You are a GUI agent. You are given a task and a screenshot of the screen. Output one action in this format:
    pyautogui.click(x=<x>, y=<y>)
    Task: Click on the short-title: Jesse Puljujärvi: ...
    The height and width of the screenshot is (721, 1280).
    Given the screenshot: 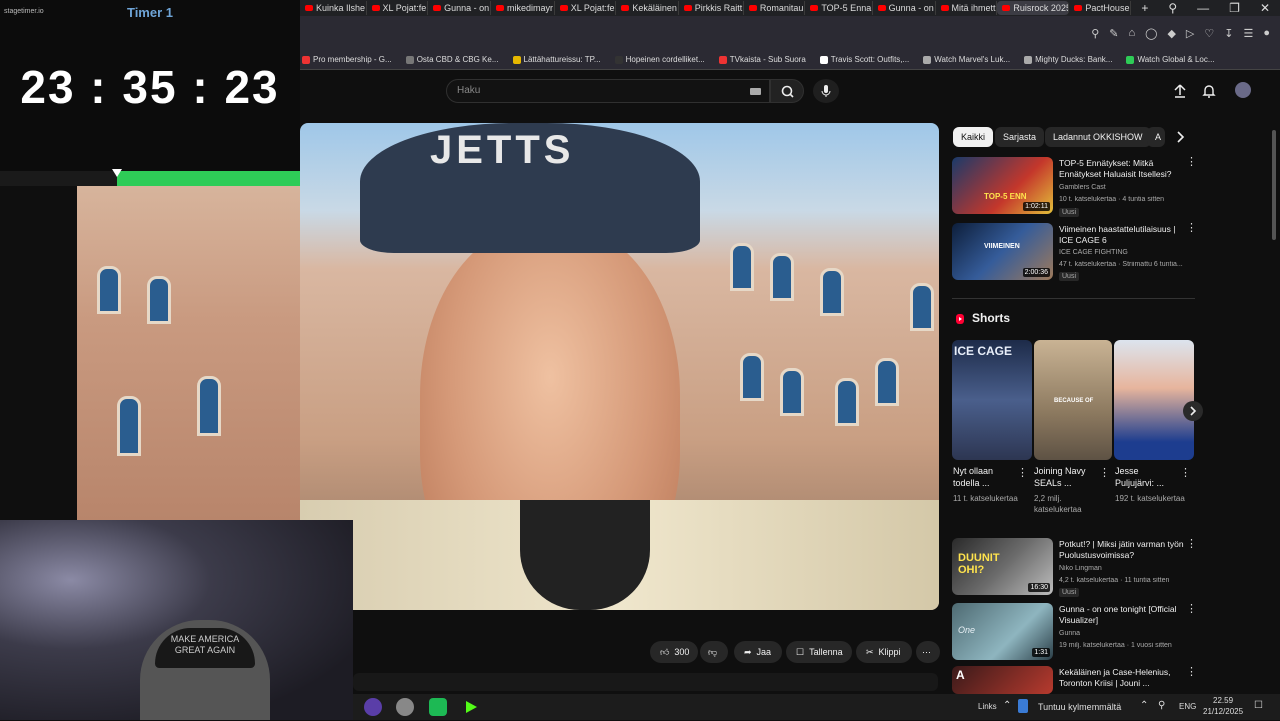 What is the action you would take?
    pyautogui.click(x=1146, y=477)
    